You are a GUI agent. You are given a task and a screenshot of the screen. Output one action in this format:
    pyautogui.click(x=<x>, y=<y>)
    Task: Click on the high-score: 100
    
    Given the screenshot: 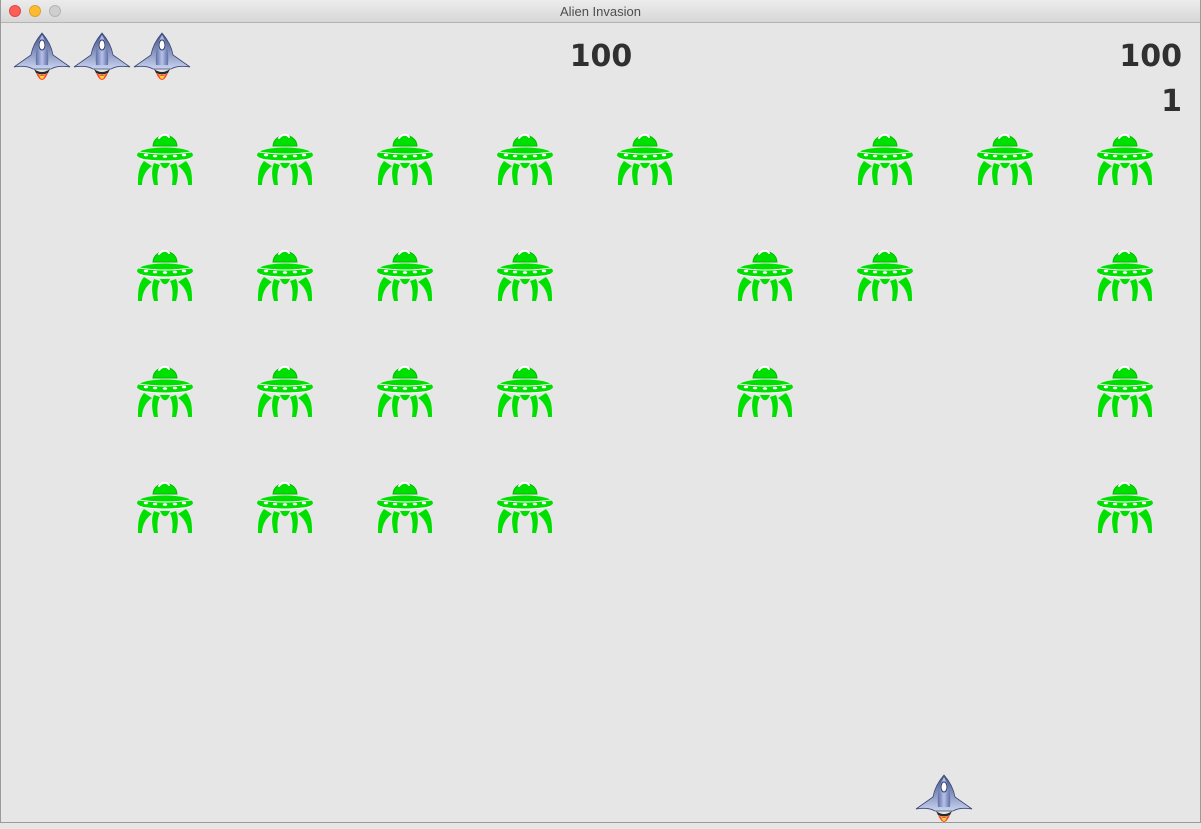 What is the action you would take?
    pyautogui.click(x=1150, y=56)
    